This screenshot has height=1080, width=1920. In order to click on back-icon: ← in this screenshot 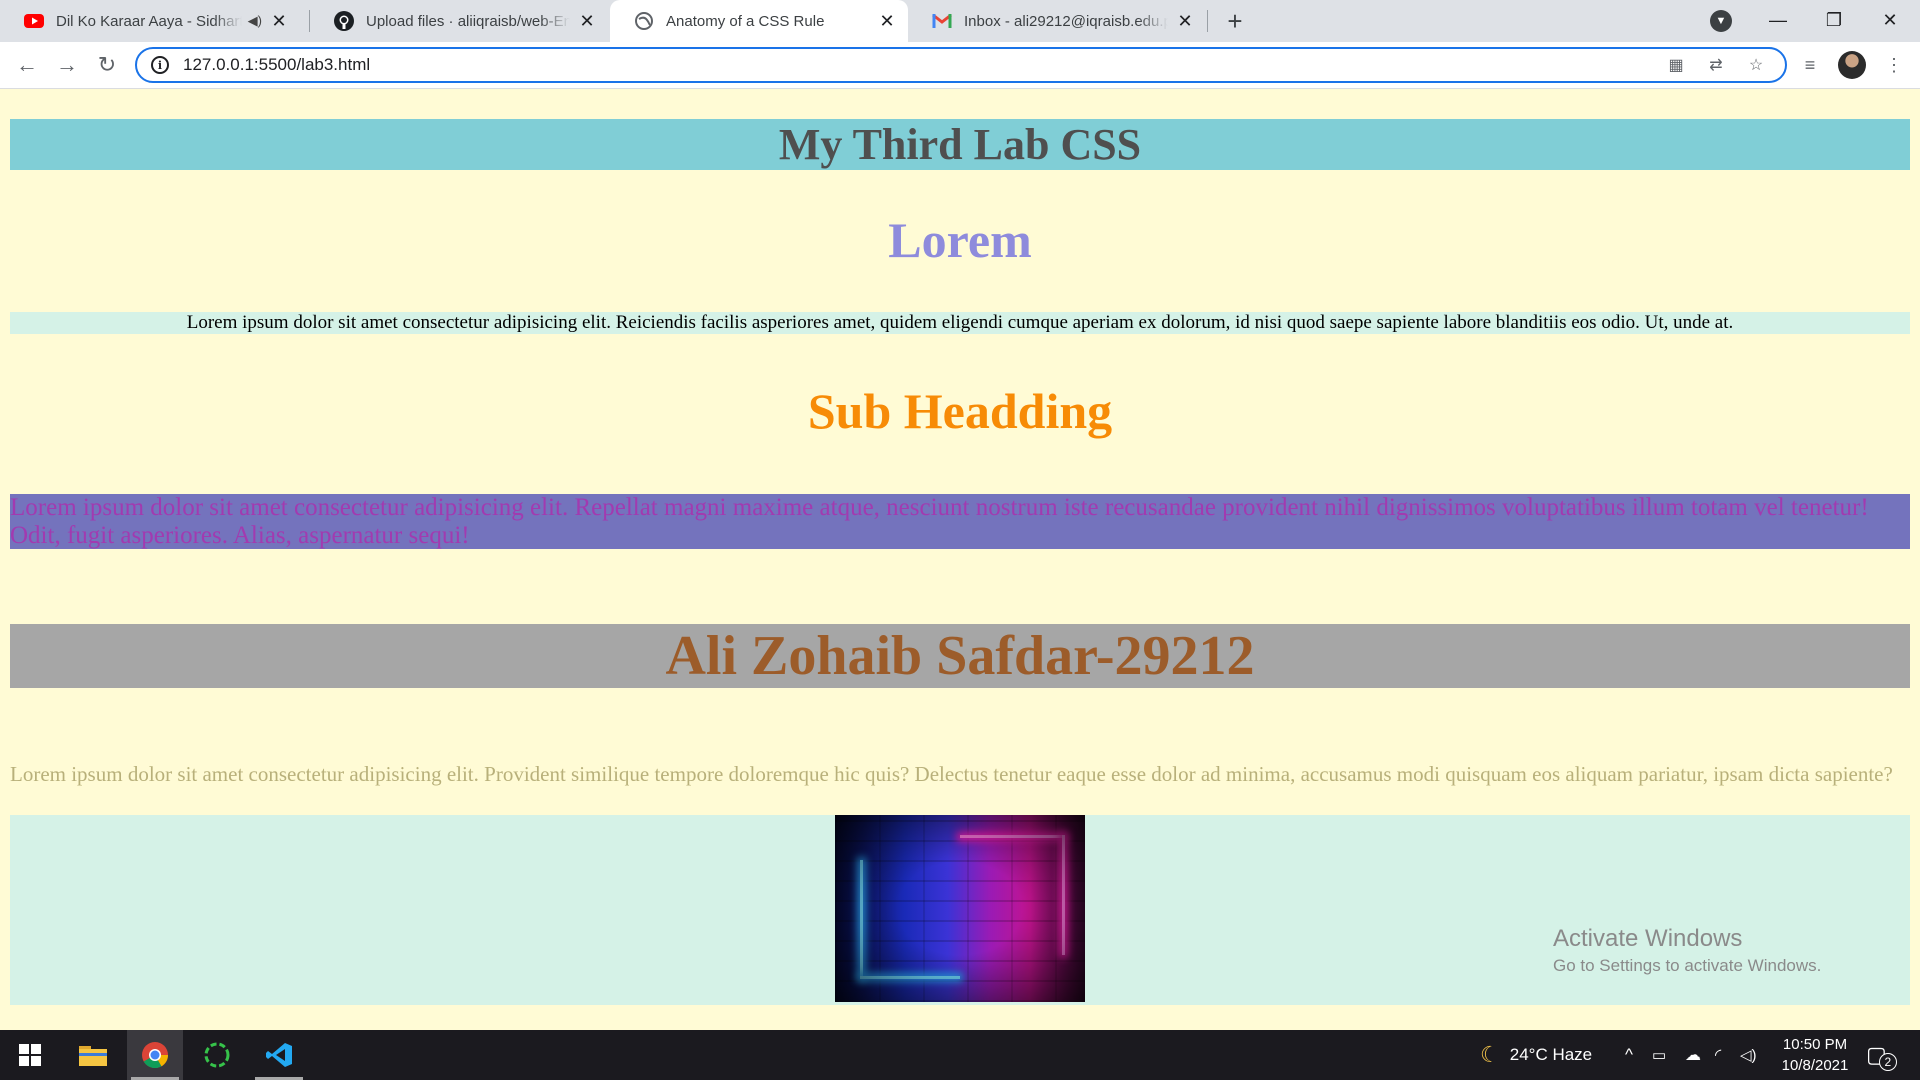, I will do `click(27, 65)`.